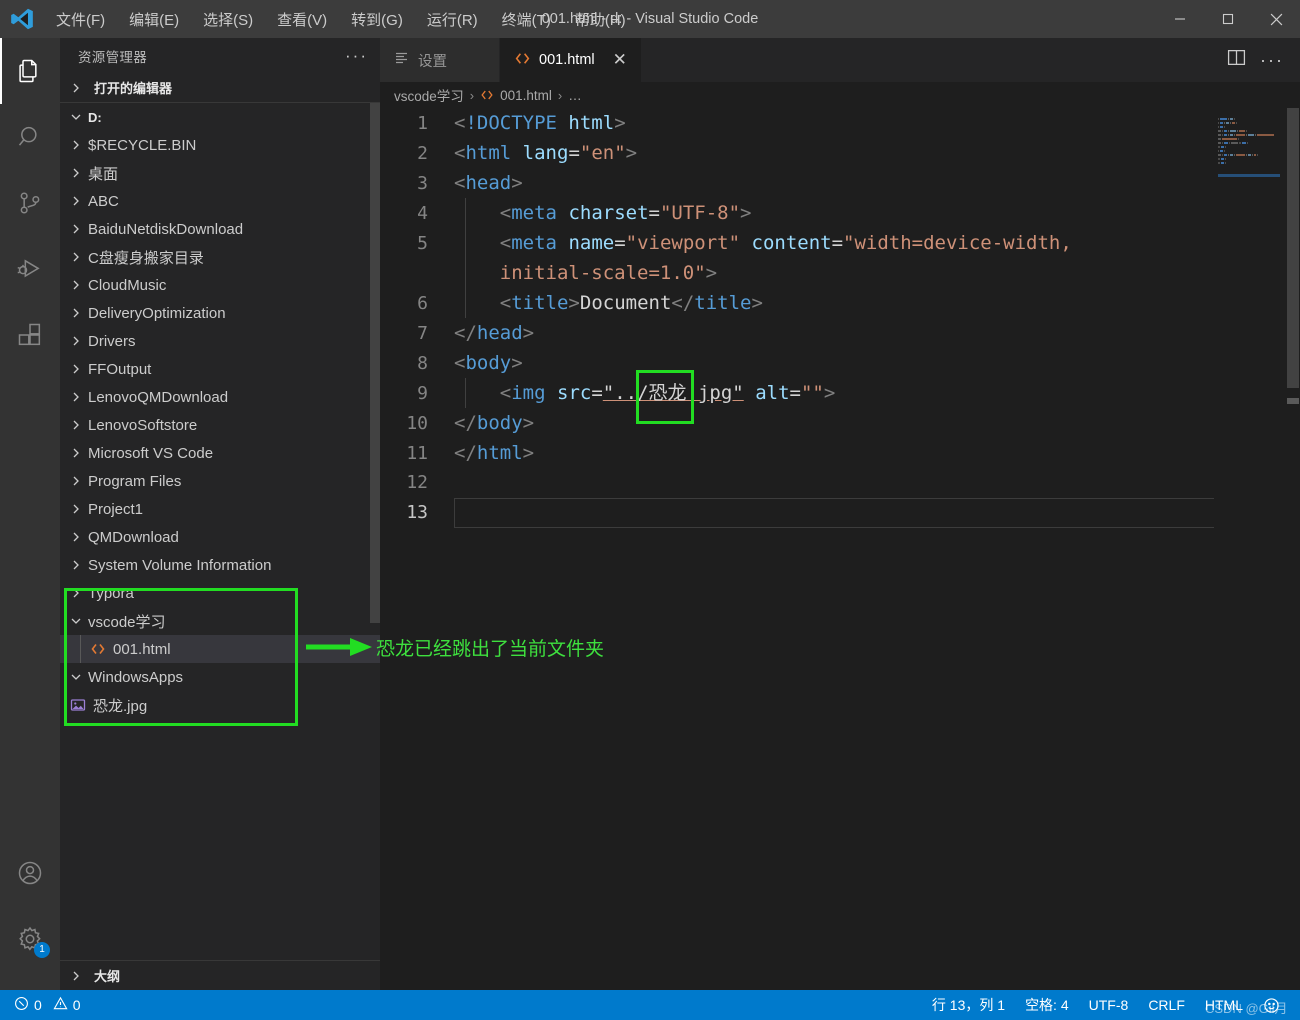 The width and height of the screenshot is (1300, 1020). Describe the element at coordinates (1236, 60) in the screenshot. I see `split-editor-icon` at that location.